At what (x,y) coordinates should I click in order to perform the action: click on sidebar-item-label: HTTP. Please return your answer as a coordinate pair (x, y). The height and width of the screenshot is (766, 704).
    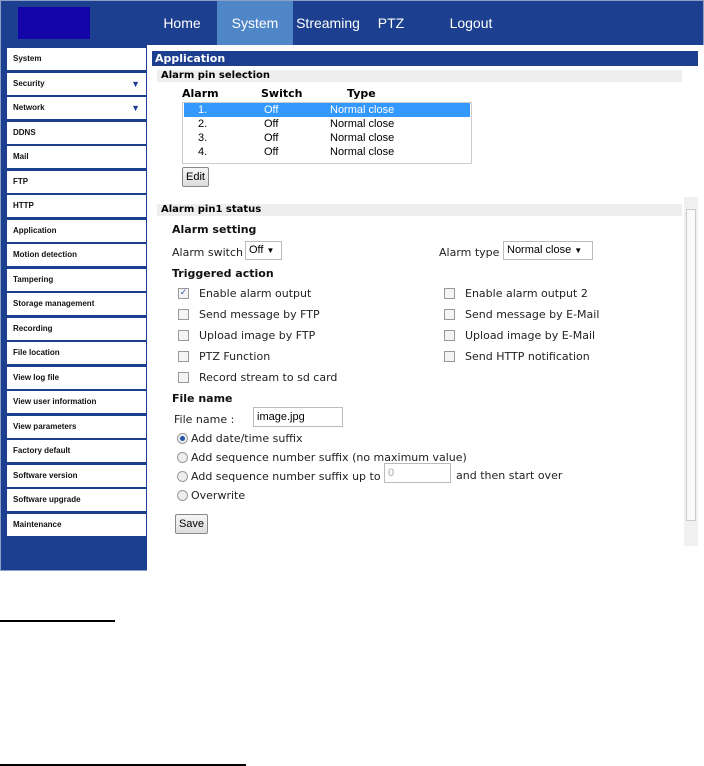
    Looking at the image, I should click on (23, 205).